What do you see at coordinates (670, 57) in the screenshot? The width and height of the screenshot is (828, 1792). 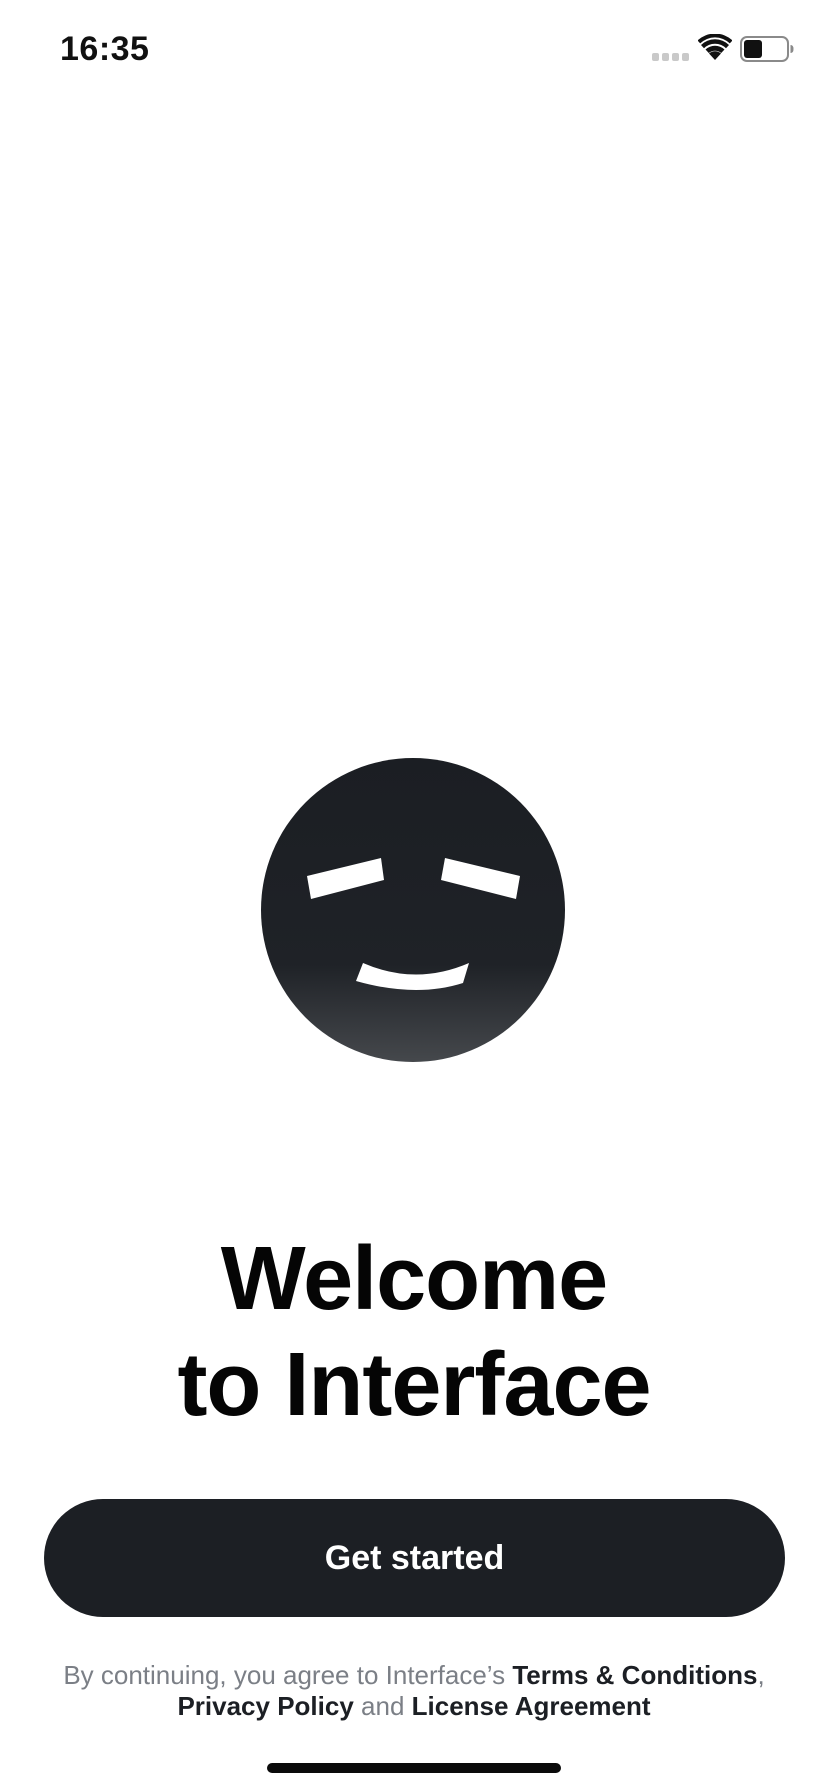 I see `cellular-signal-icon` at bounding box center [670, 57].